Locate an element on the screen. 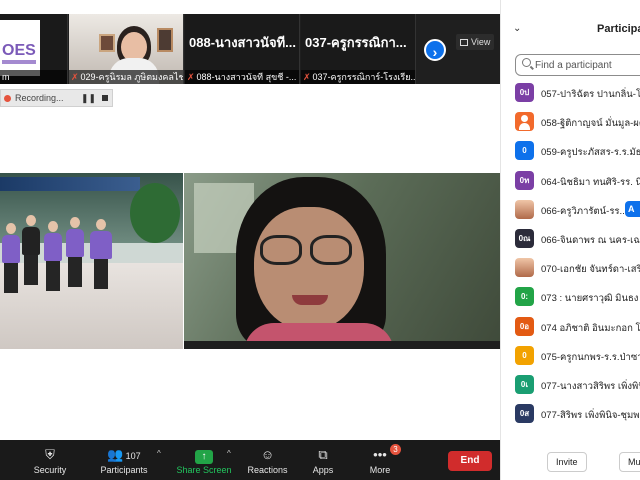  participant-action-button: A is located at coordinates (632, 208).